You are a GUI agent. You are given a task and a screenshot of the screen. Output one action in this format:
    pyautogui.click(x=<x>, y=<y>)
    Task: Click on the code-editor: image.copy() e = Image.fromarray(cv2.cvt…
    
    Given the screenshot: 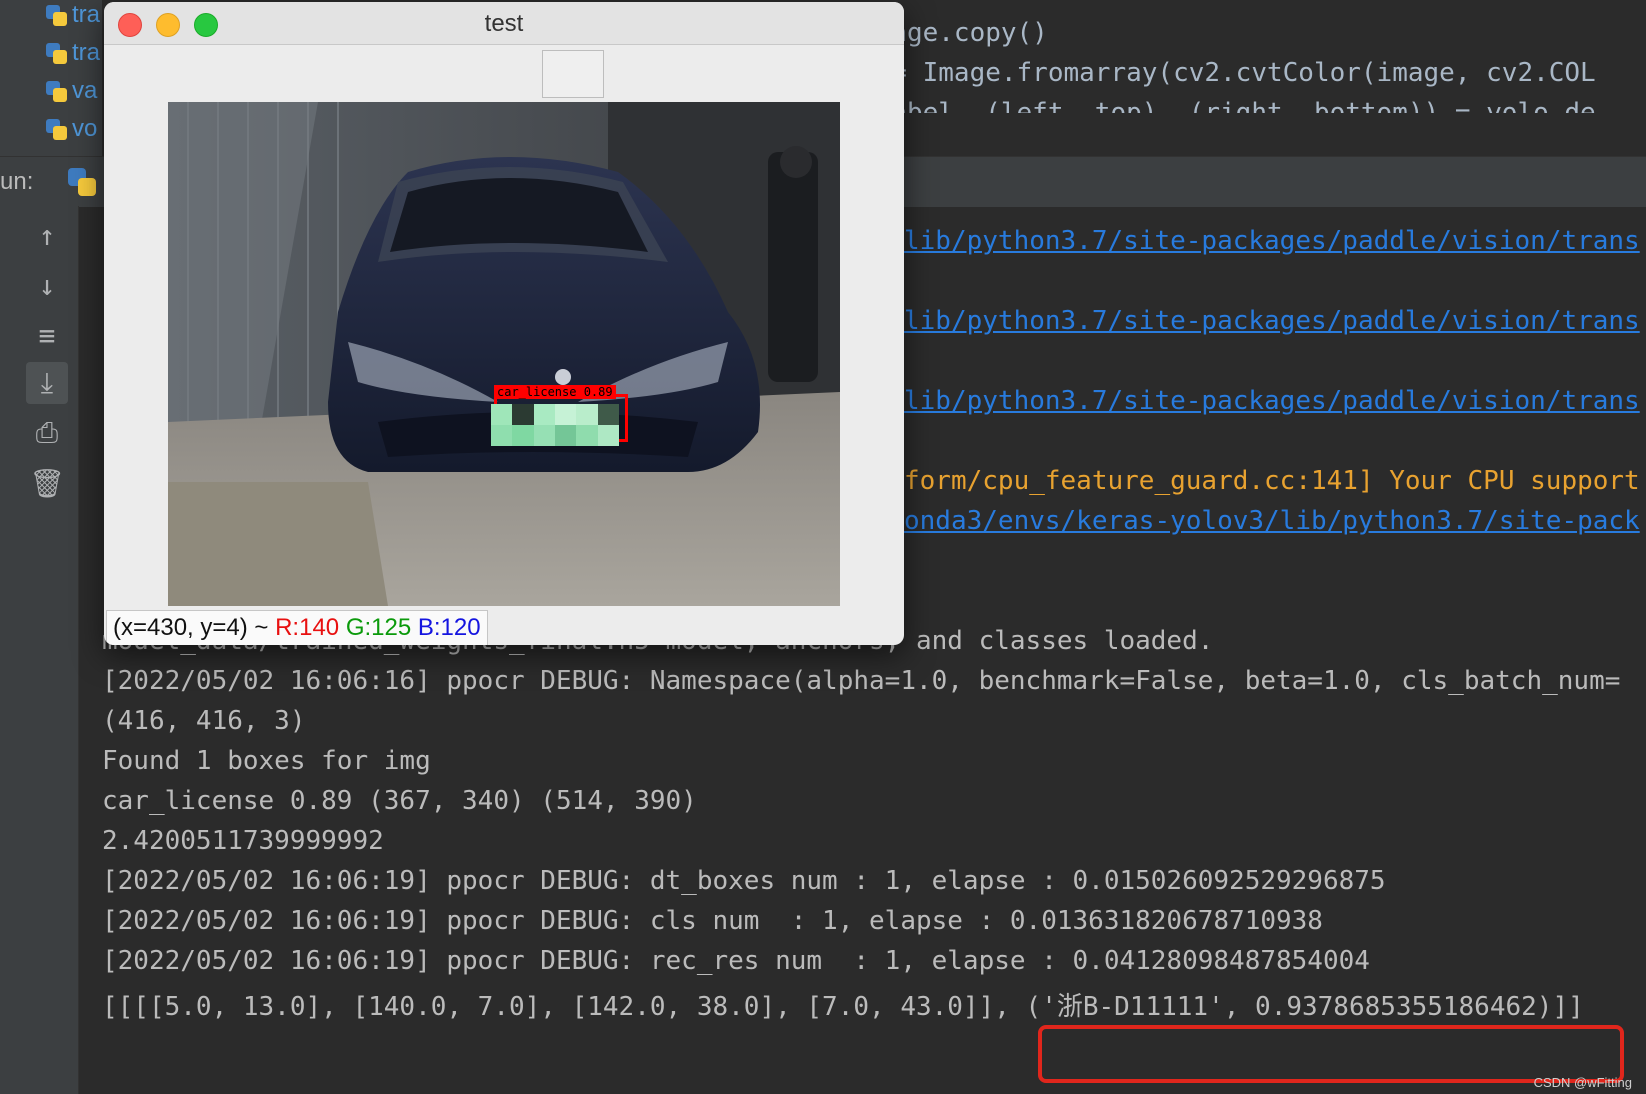 What is the action you would take?
    pyautogui.click(x=1253, y=78)
    